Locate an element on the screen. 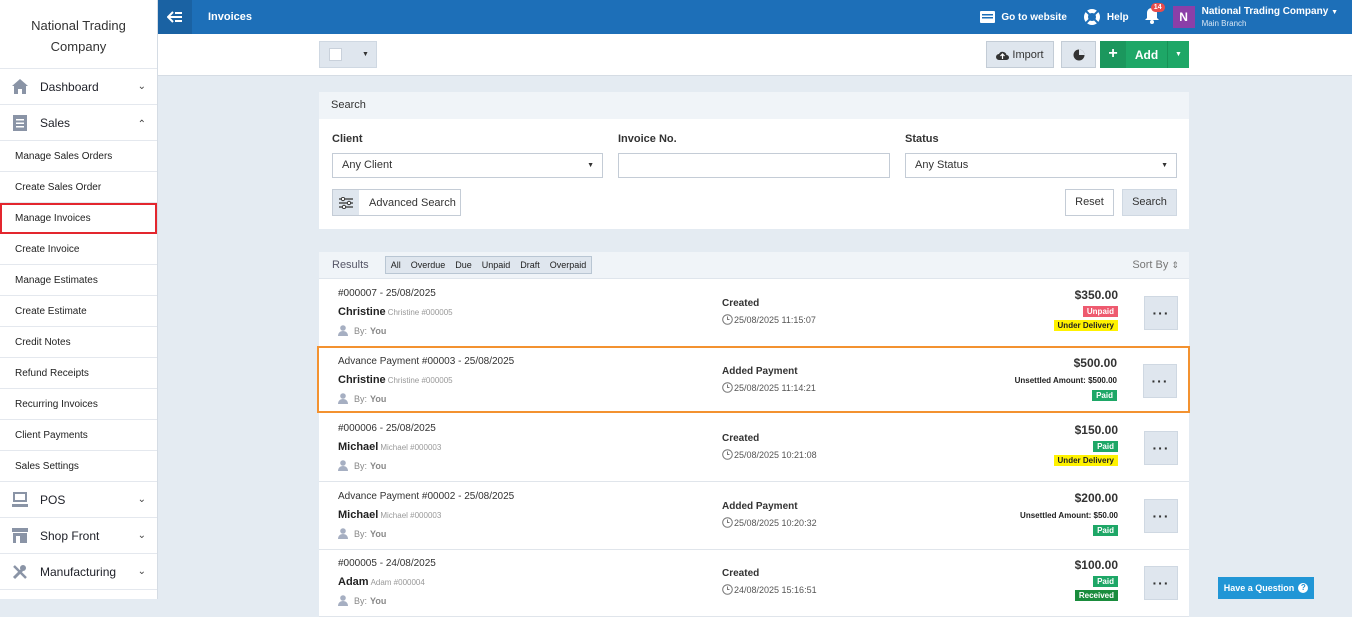 The width and height of the screenshot is (1352, 617). sidebar-item-dashboard: Dashboard ⌄ is located at coordinates (78, 87).